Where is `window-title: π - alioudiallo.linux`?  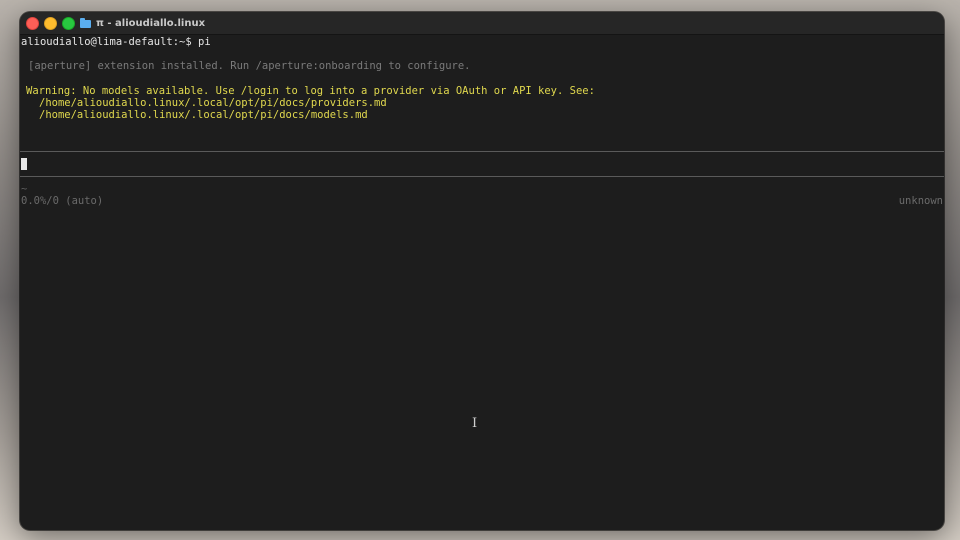 window-title: π - alioudiallo.linux is located at coordinates (142, 23).